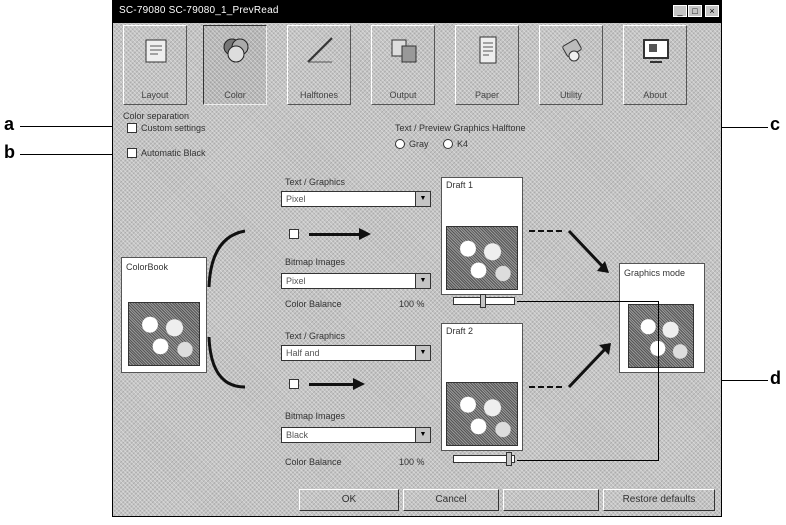  I want to click on tool-label: Paper, so click(487, 95).